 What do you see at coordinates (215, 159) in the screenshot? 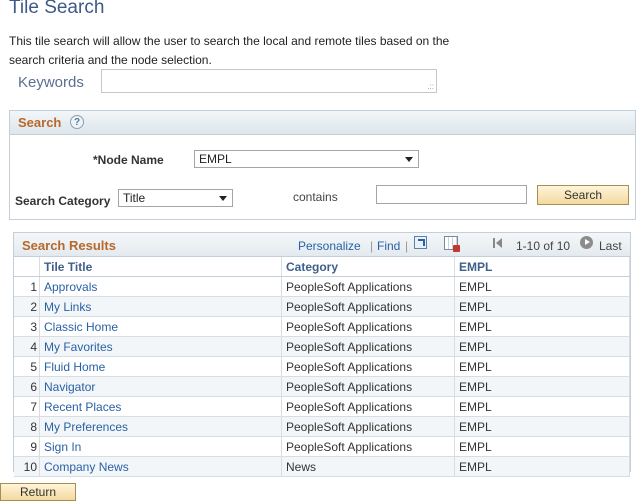
I see `node-name-value: EMPL` at bounding box center [215, 159].